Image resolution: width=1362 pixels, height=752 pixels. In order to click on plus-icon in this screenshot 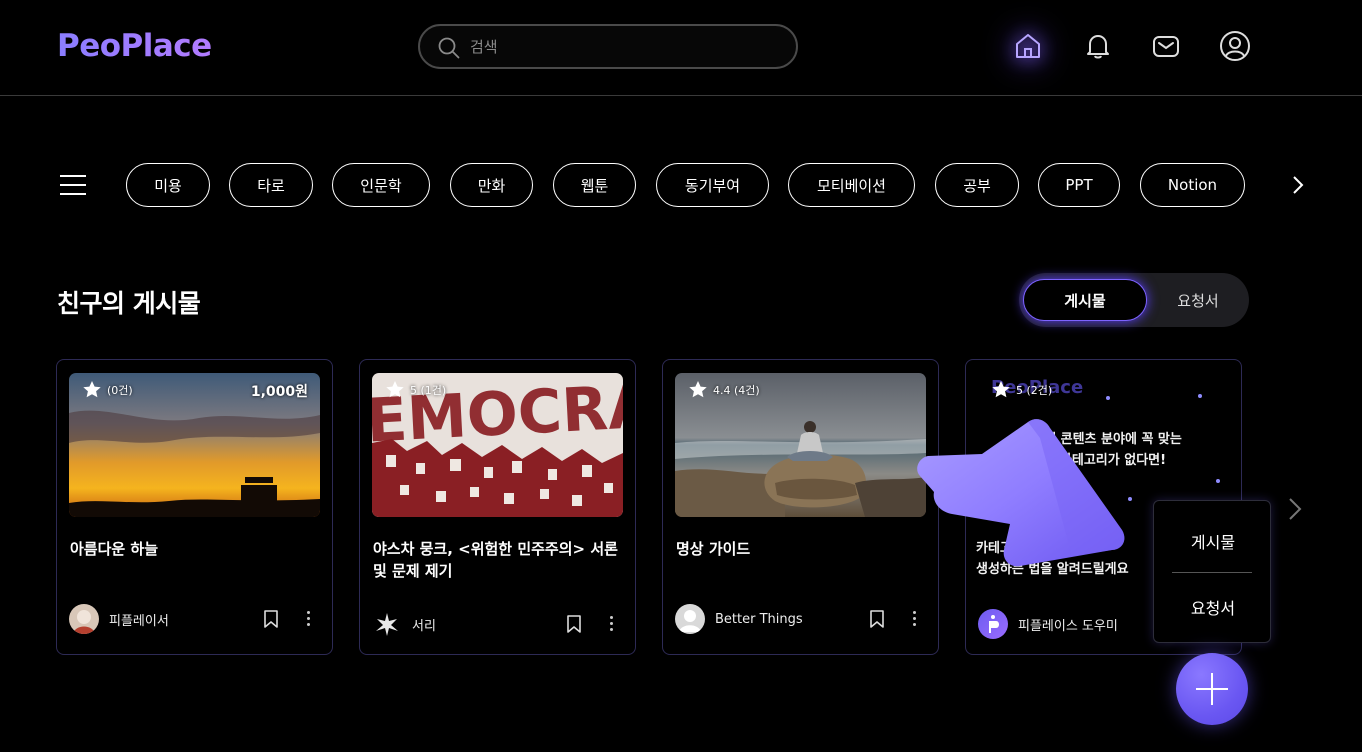, I will do `click(1212, 689)`.